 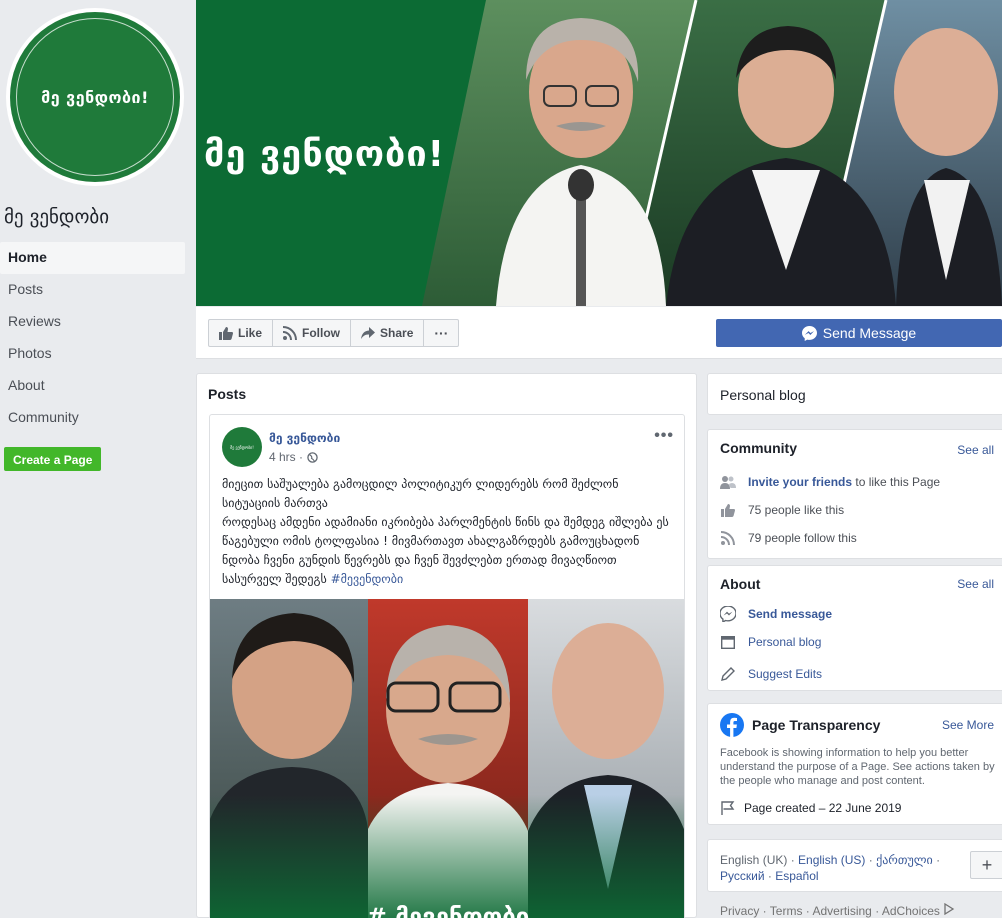 What do you see at coordinates (728, 674) in the screenshot?
I see `pencil-icon` at bounding box center [728, 674].